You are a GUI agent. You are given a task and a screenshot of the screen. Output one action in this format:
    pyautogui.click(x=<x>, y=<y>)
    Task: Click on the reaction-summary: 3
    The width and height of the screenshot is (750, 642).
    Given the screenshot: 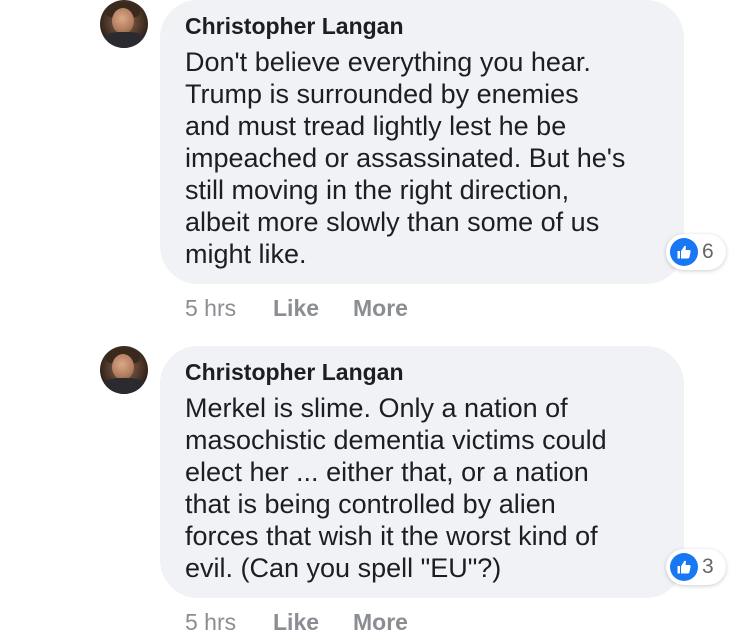 What is the action you would take?
    pyautogui.click(x=696, y=567)
    